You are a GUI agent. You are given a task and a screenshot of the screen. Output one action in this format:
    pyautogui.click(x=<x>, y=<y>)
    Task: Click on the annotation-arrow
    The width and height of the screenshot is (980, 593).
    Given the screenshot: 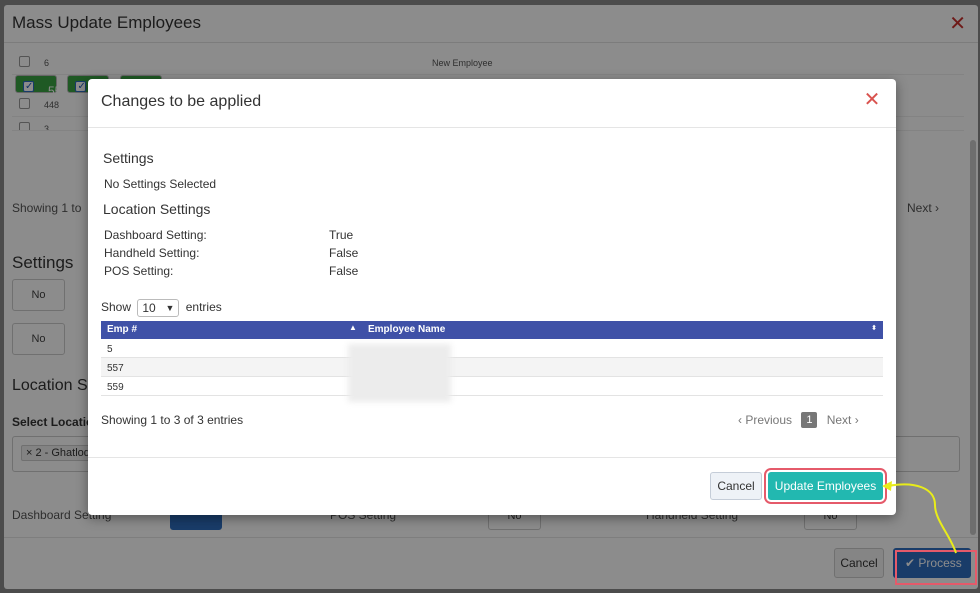 What is the action you would take?
    pyautogui.click(x=919, y=517)
    